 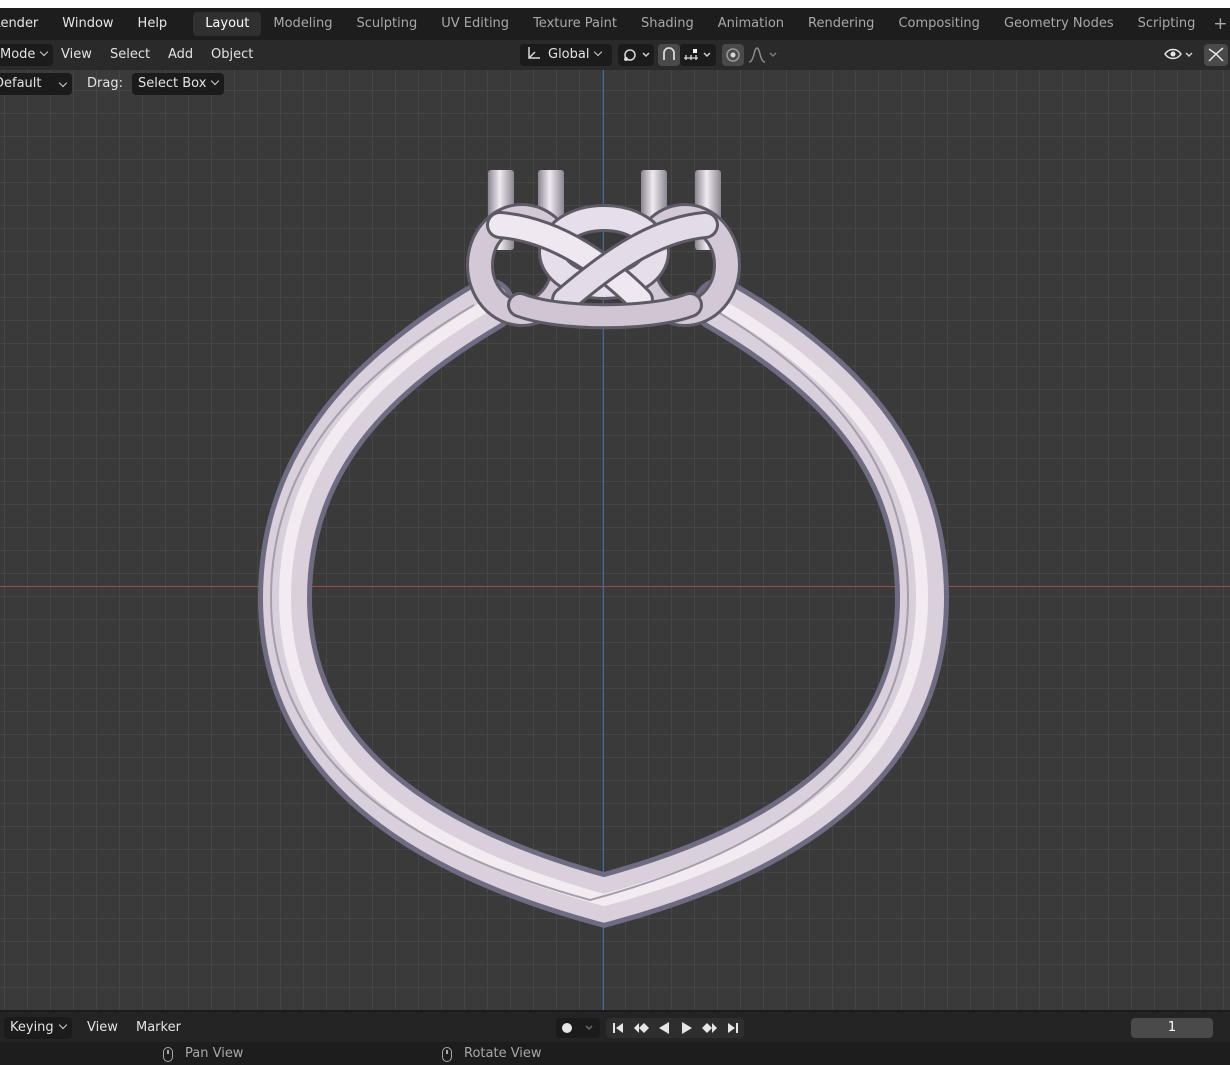 I want to click on next-keyframe-icon, so click(x=709, y=1028).